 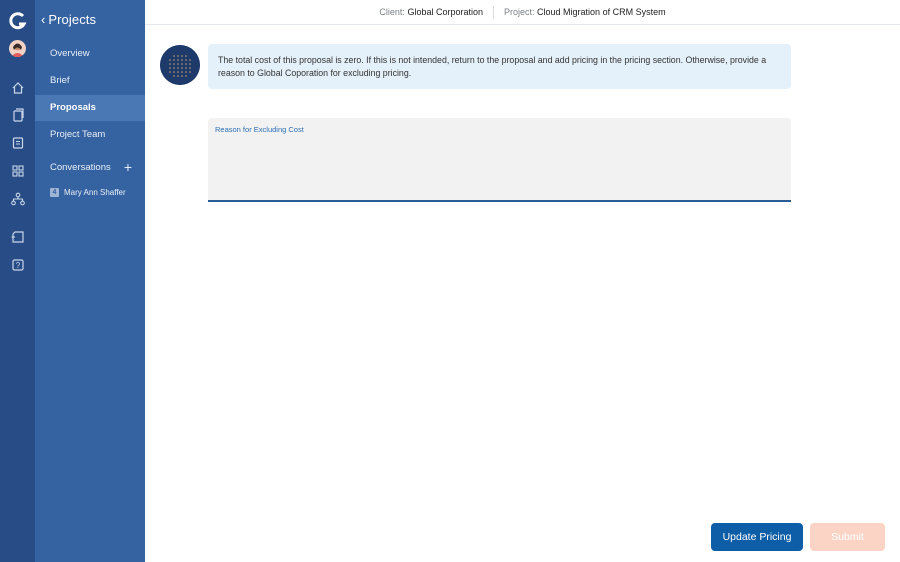 I want to click on reason-field: Reason for Excluding Cost, so click(x=499, y=160).